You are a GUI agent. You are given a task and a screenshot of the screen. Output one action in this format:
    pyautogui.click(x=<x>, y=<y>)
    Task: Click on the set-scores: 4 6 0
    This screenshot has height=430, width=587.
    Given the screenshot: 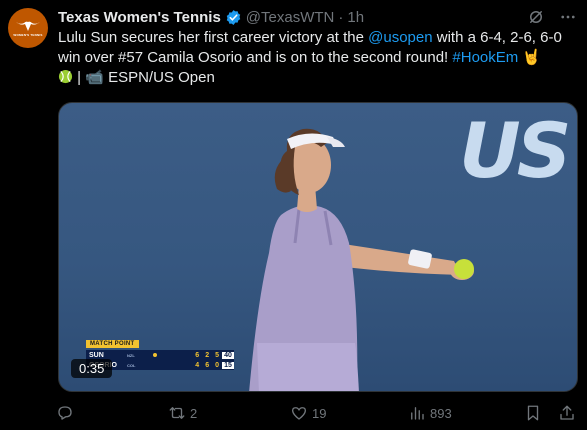 What is the action you would take?
    pyautogui.click(x=207, y=365)
    